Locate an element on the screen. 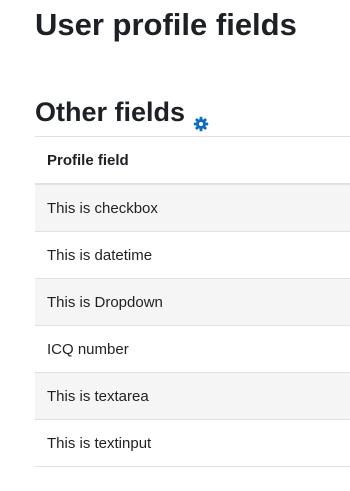 This screenshot has height=491, width=350. table-header-profile-field: Profile field is located at coordinates (192, 161).